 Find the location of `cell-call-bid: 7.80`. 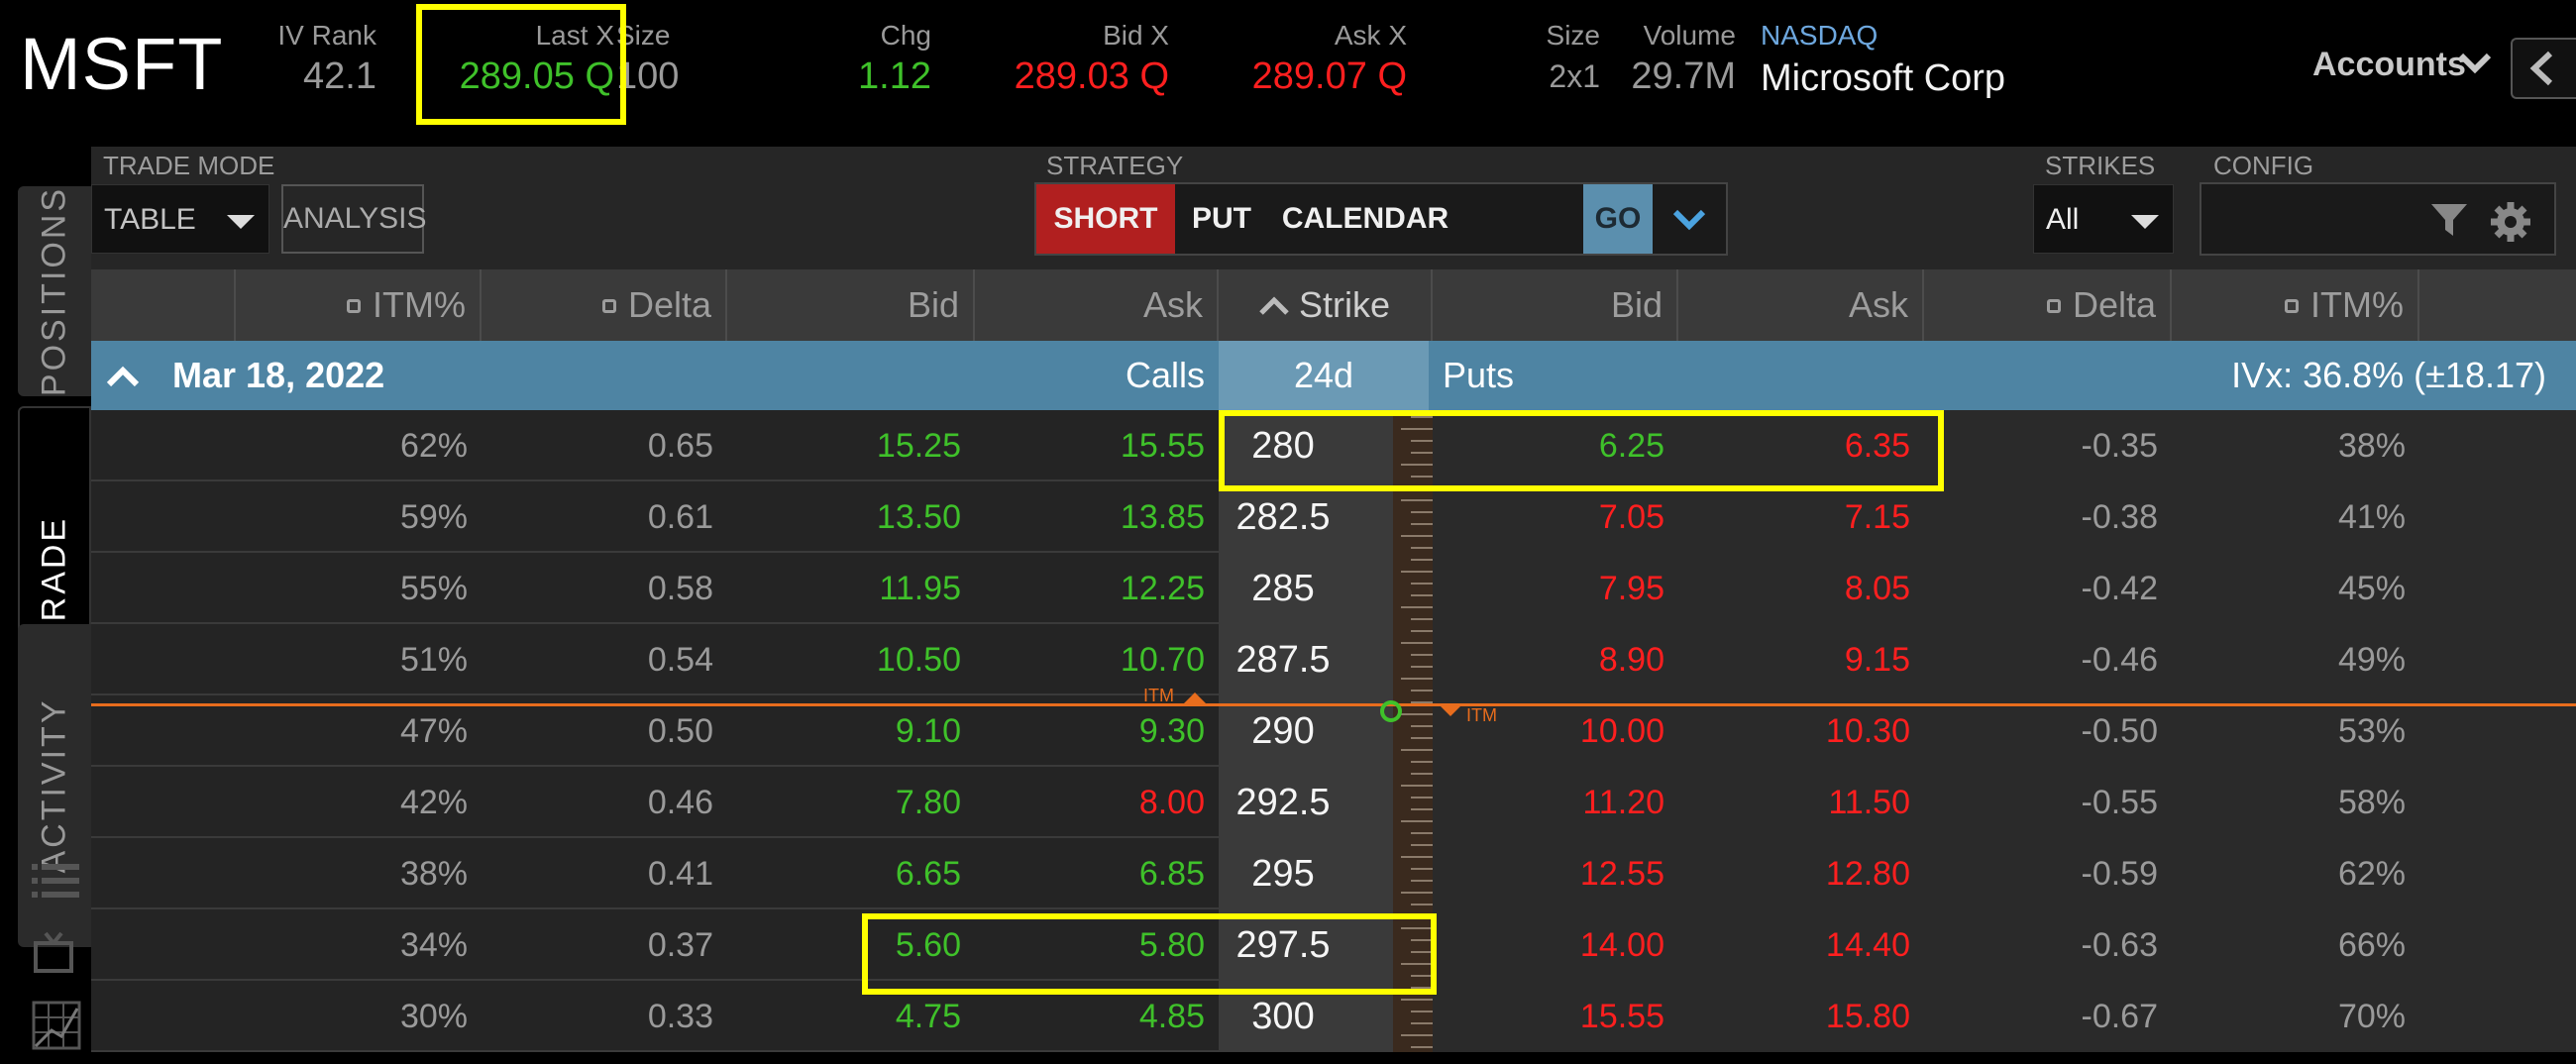

cell-call-bid: 7.80 is located at coordinates (851, 802).